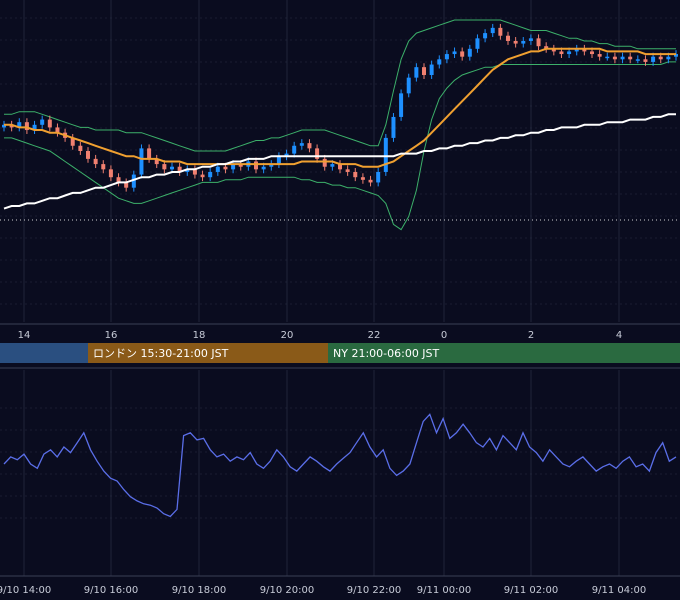  What do you see at coordinates (531, 590) in the screenshot?
I see `bottom-tick-label: 9/11 02:00` at bounding box center [531, 590].